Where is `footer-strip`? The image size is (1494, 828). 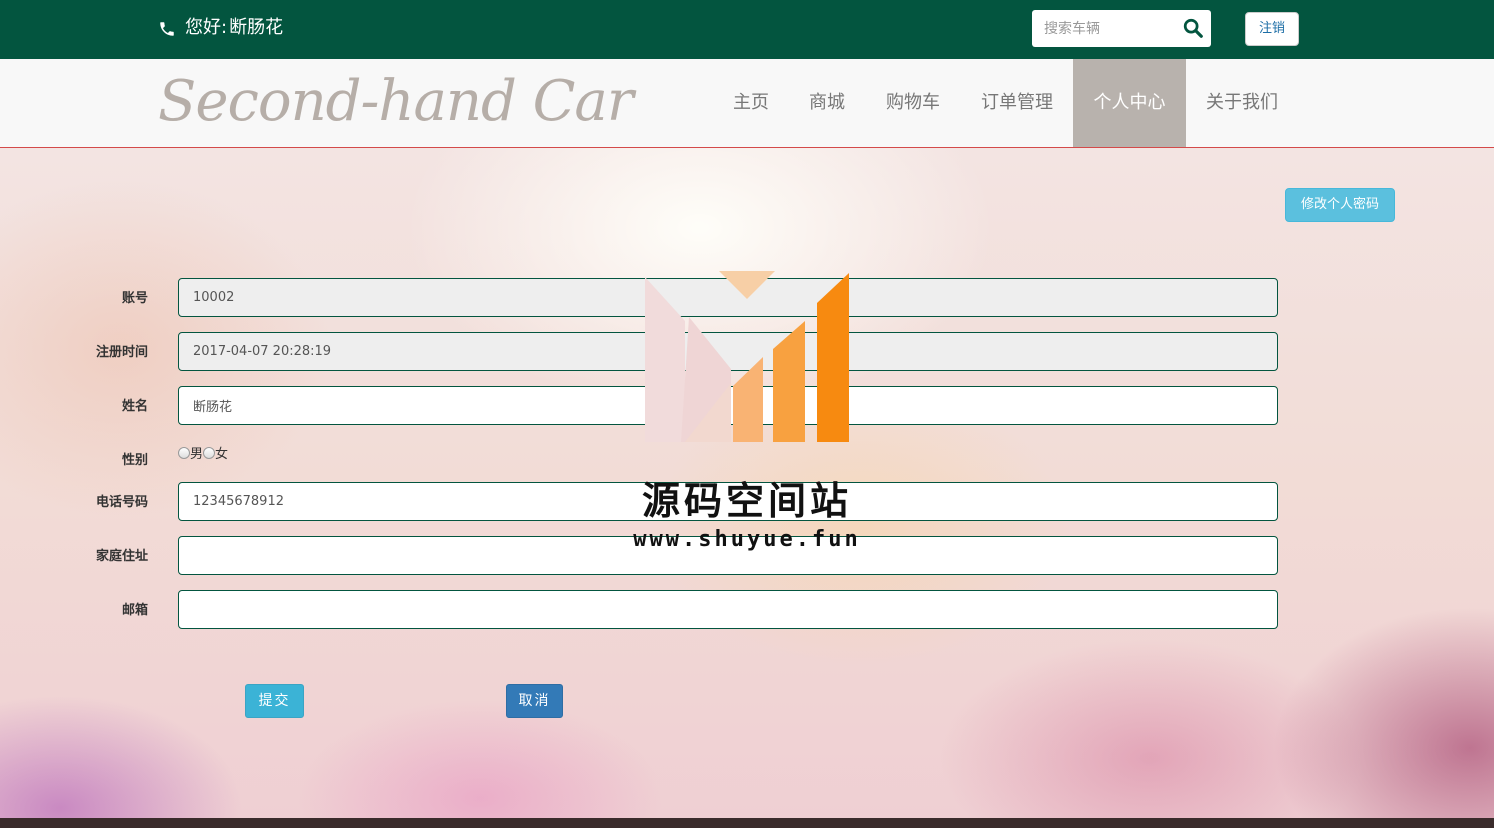
footer-strip is located at coordinates (747, 823).